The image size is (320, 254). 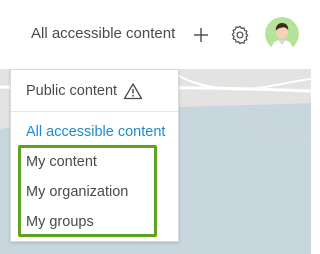 I want to click on gear-icon, so click(x=240, y=35).